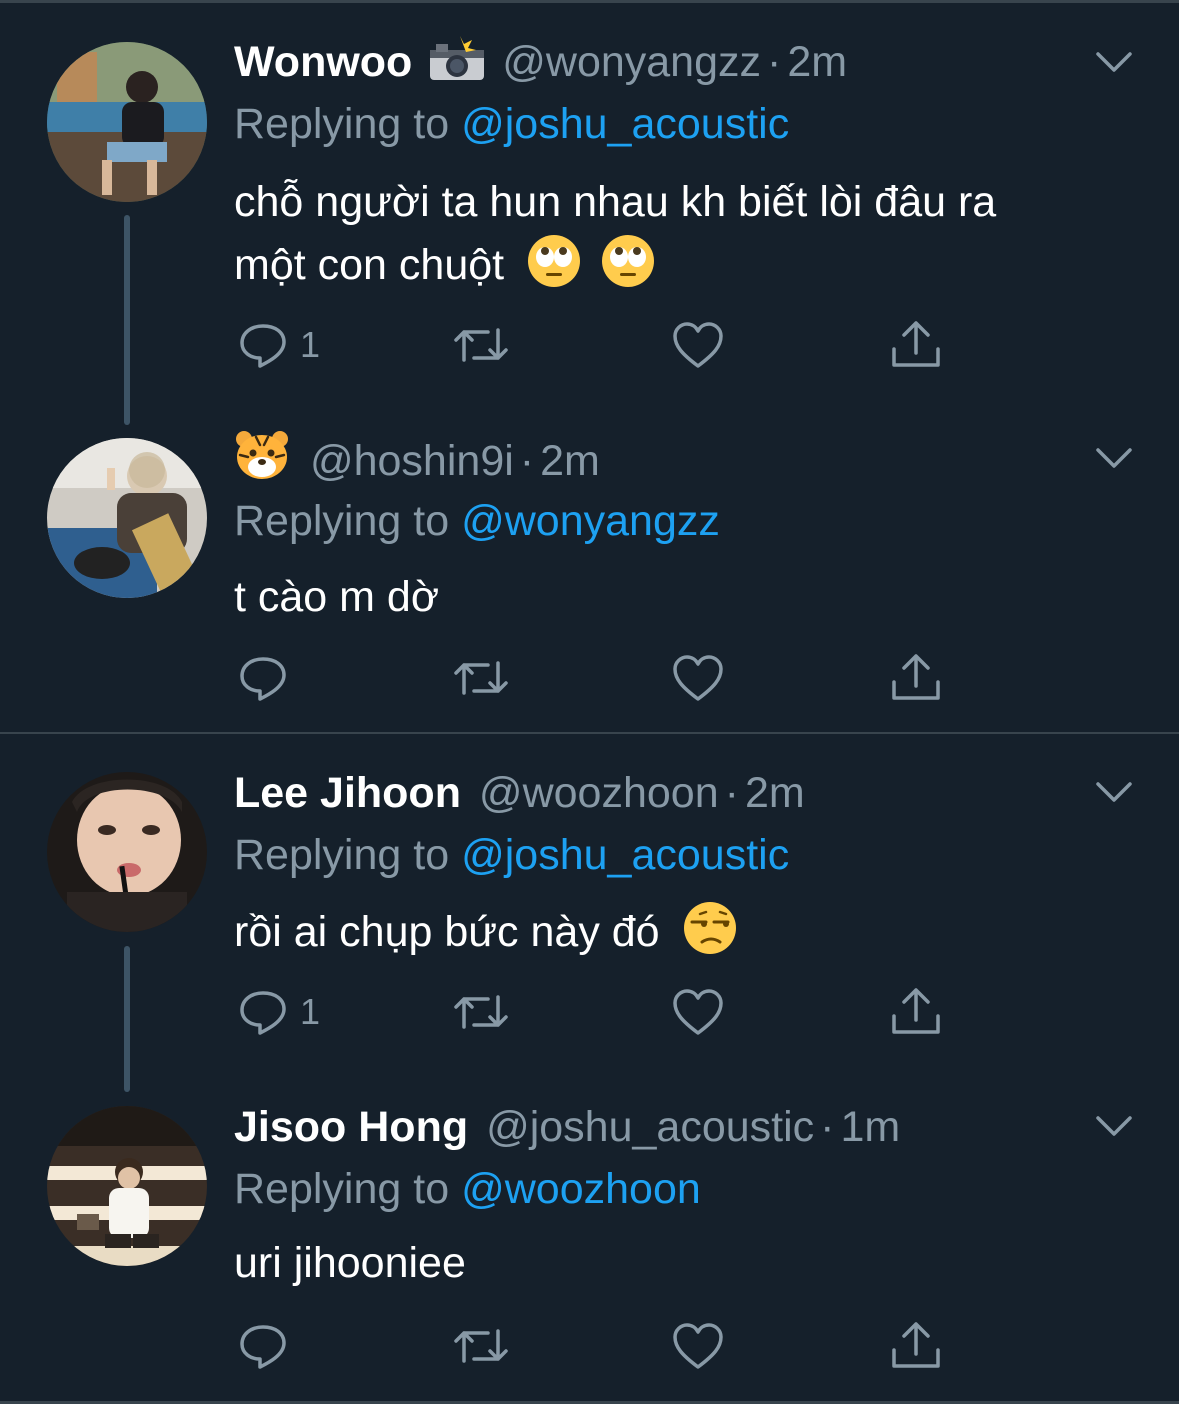 This screenshot has height=1404, width=1179. What do you see at coordinates (631, 62) in the screenshot?
I see `user-handle: @wonyangzz` at bounding box center [631, 62].